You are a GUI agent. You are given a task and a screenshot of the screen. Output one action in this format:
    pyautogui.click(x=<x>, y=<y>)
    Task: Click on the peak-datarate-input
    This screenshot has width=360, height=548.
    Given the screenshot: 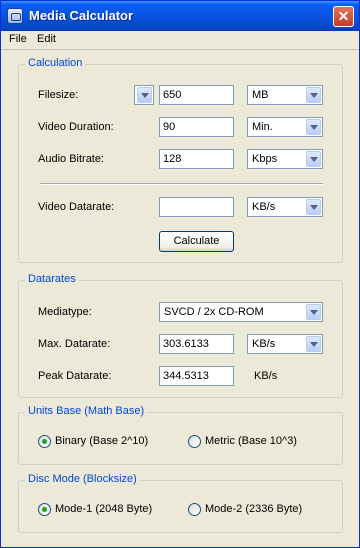 What is the action you would take?
    pyautogui.click(x=196, y=376)
    